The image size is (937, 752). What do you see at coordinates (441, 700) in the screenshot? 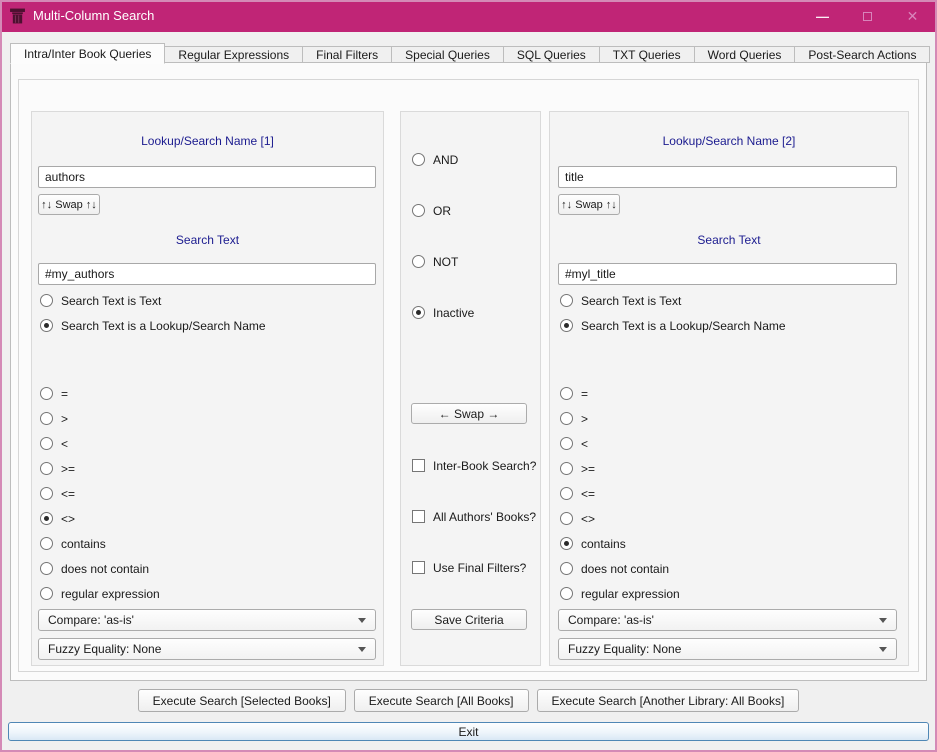
I see `execute-search-button: Execute Search [All Books]` at bounding box center [441, 700].